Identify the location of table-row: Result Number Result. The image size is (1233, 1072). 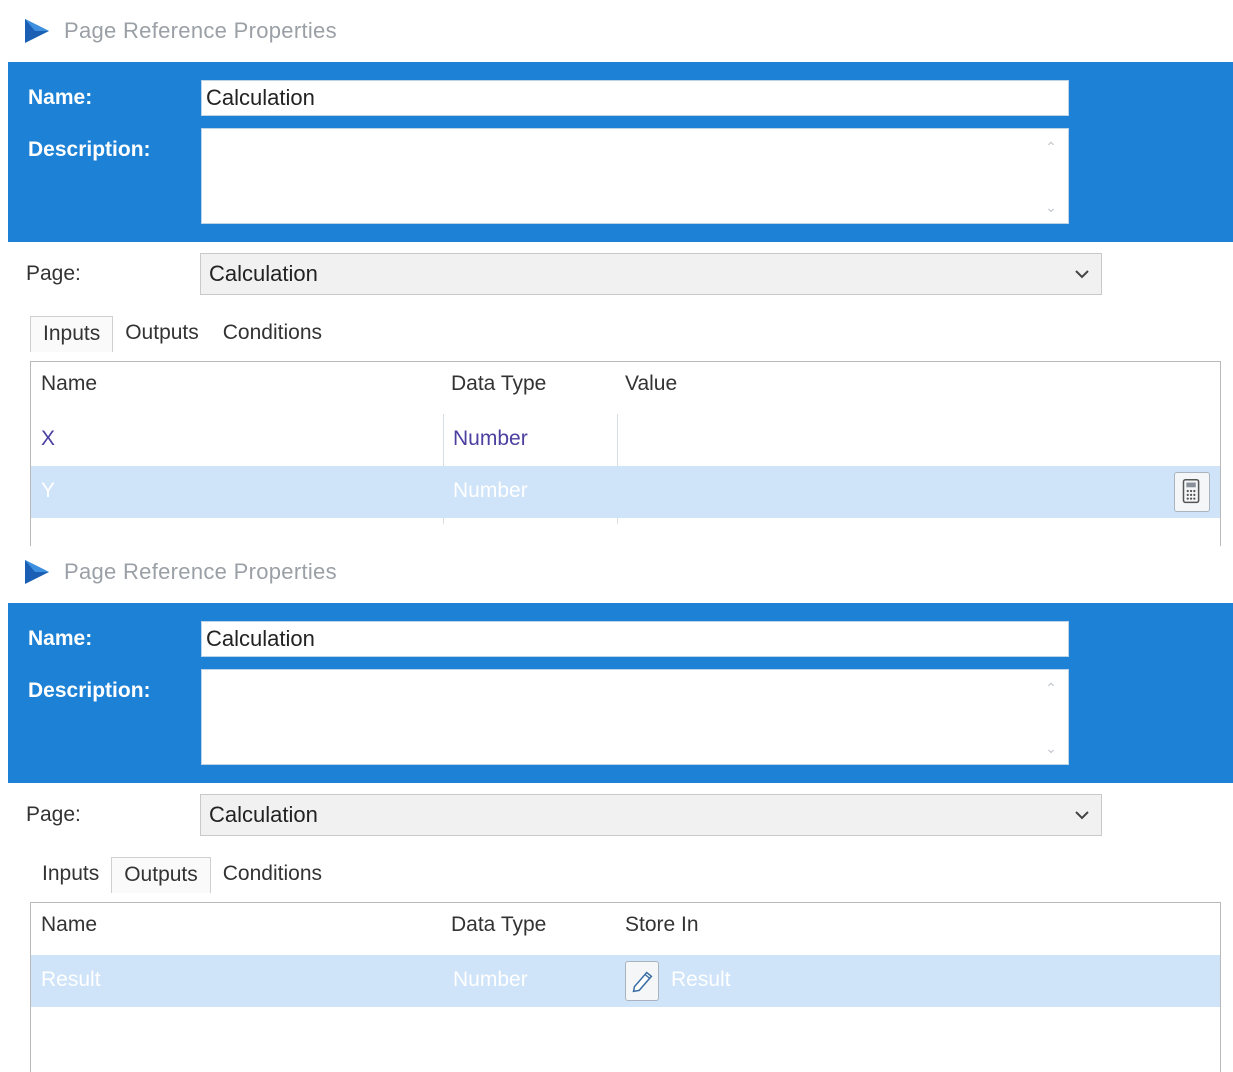
(625, 981).